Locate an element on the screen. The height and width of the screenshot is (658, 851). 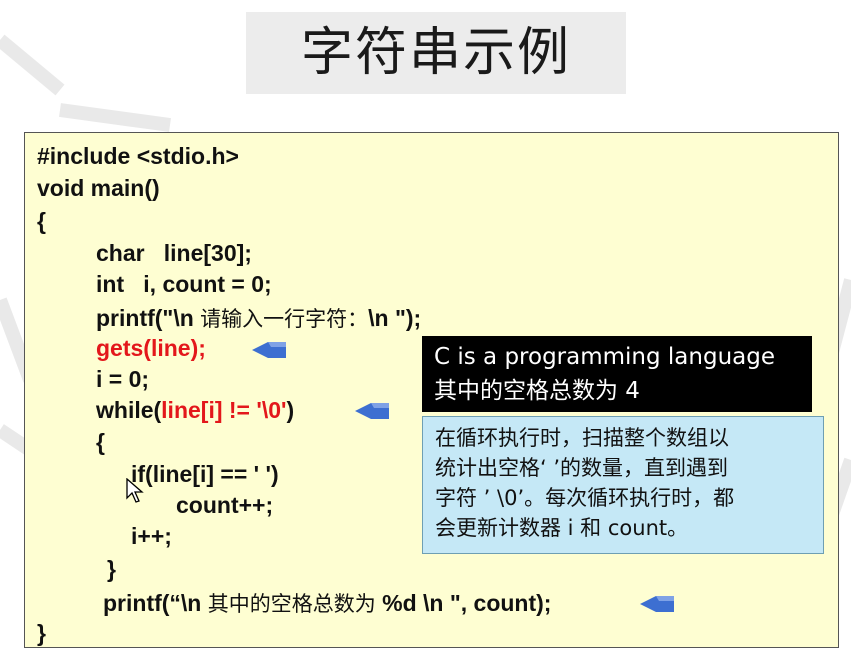
code-line-8: i = 0; is located at coordinates (123, 379).